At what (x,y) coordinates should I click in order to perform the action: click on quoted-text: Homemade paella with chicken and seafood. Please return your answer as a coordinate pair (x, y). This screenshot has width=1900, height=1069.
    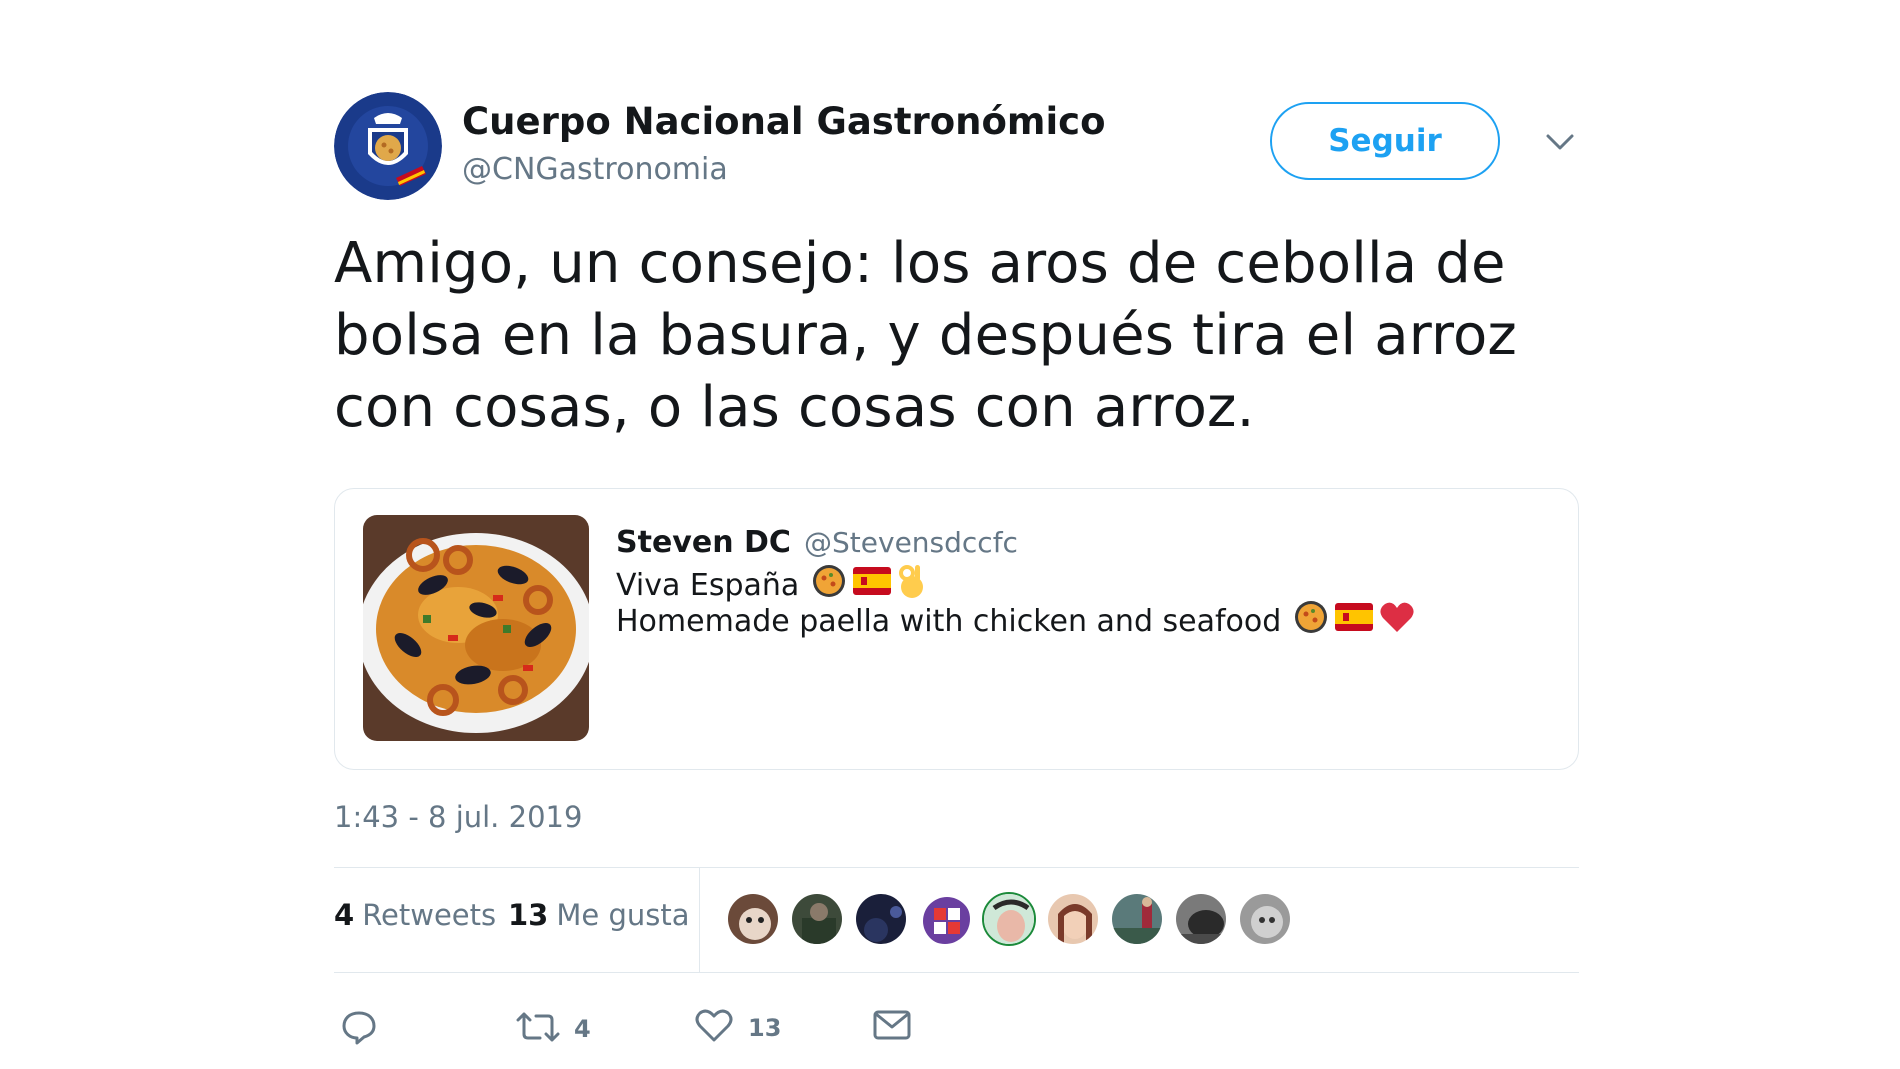
    Looking at the image, I should click on (949, 621).